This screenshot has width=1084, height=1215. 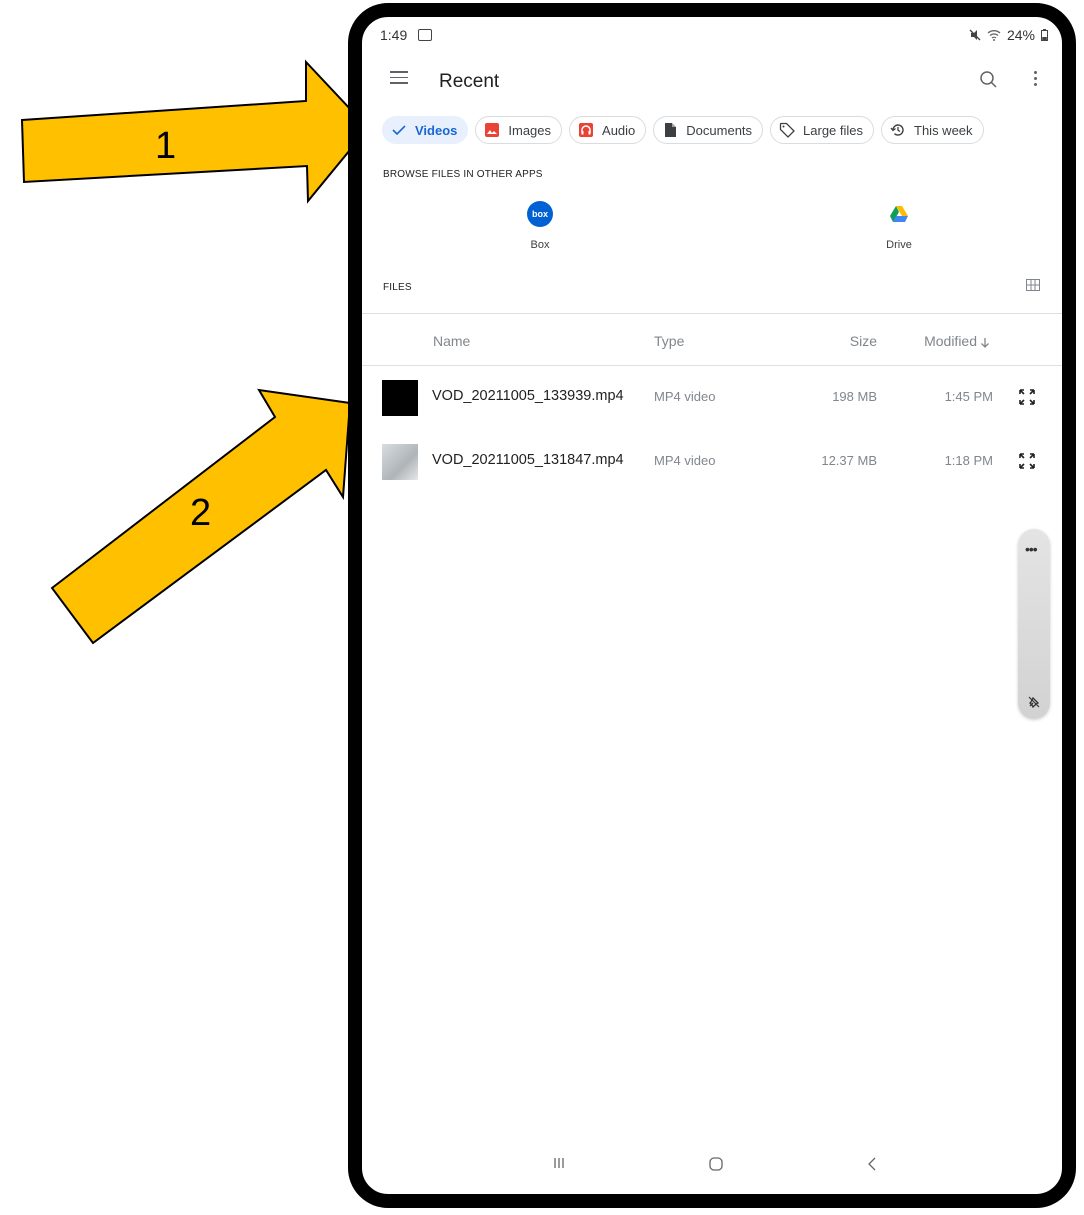 What do you see at coordinates (540, 214) in the screenshot?
I see `box-logo: box` at bounding box center [540, 214].